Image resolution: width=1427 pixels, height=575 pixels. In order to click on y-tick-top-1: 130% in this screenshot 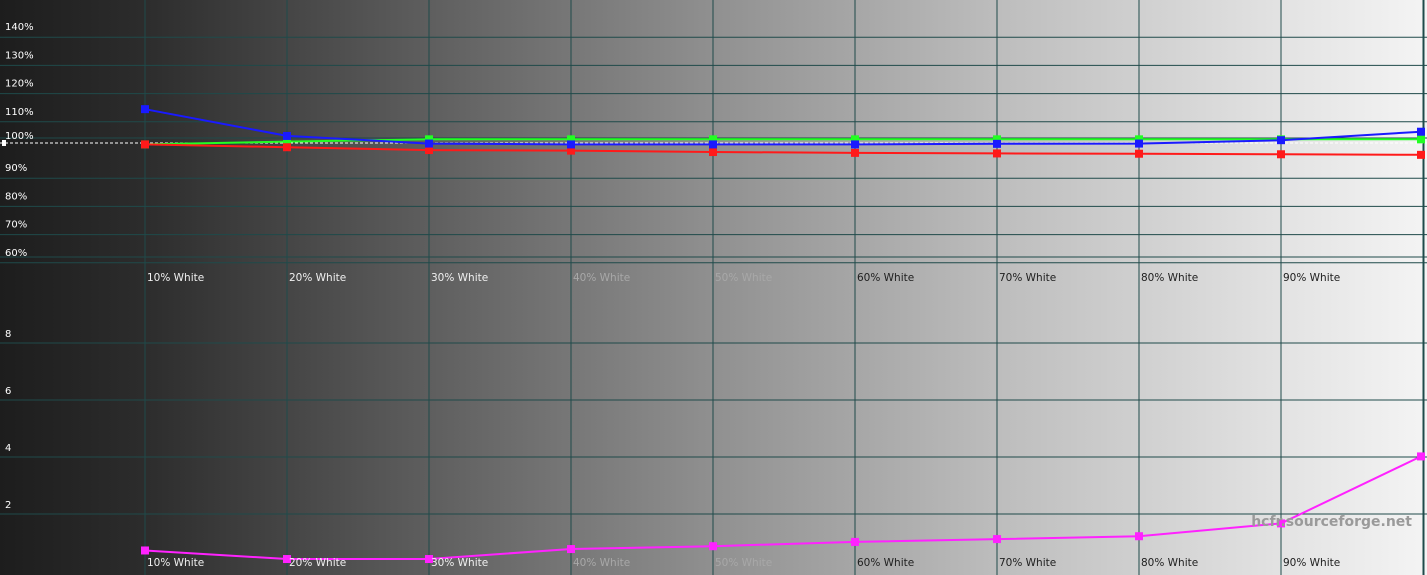, I will do `click(19, 55)`.